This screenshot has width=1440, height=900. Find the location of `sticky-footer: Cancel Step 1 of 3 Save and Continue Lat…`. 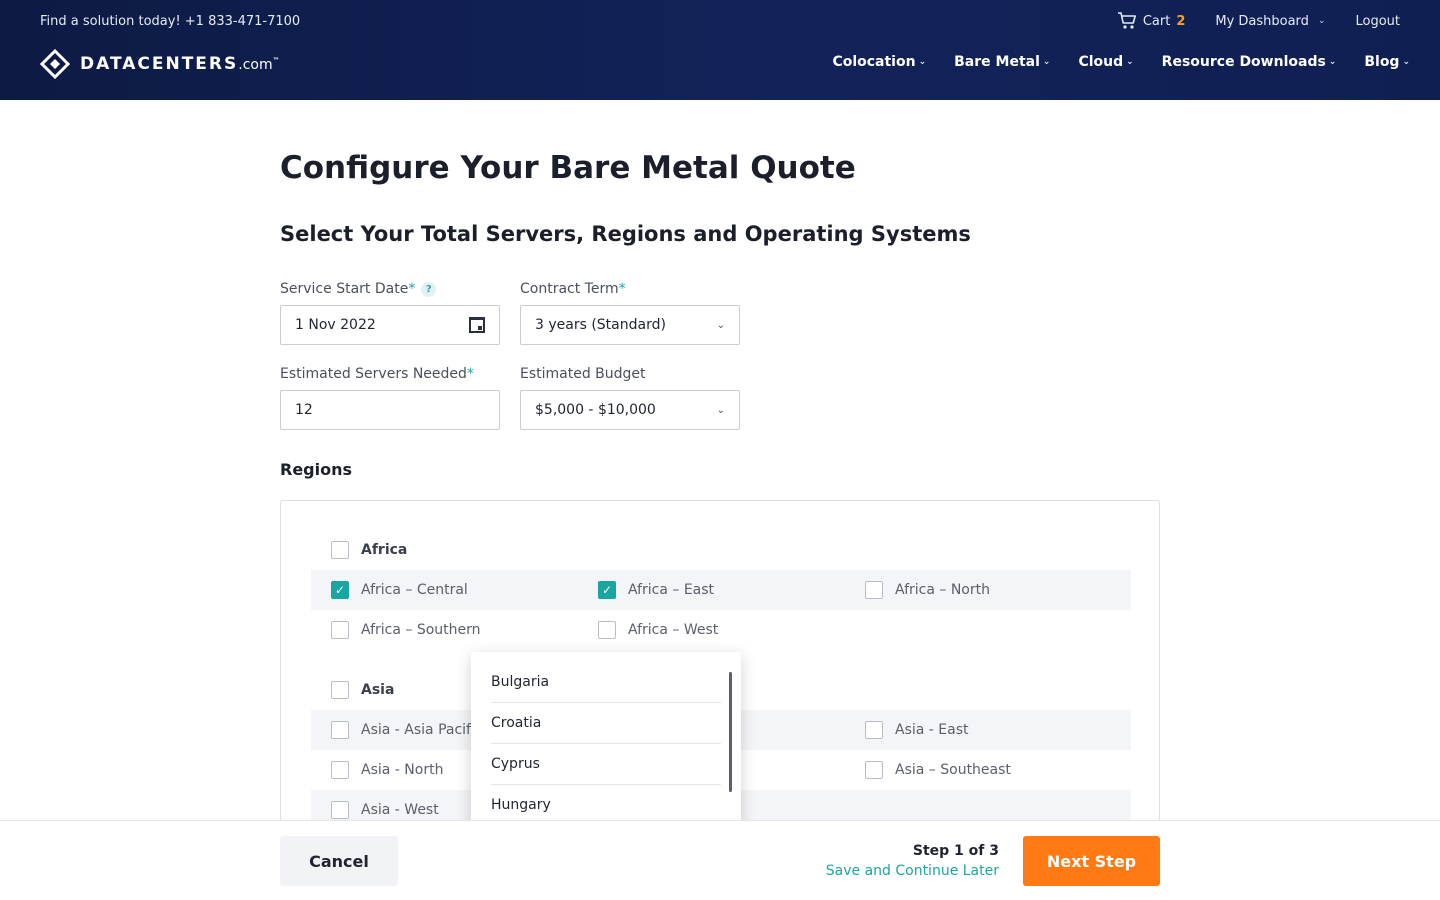

sticky-footer: Cancel Step 1 of 3 Save and Continue Lat… is located at coordinates (720, 860).